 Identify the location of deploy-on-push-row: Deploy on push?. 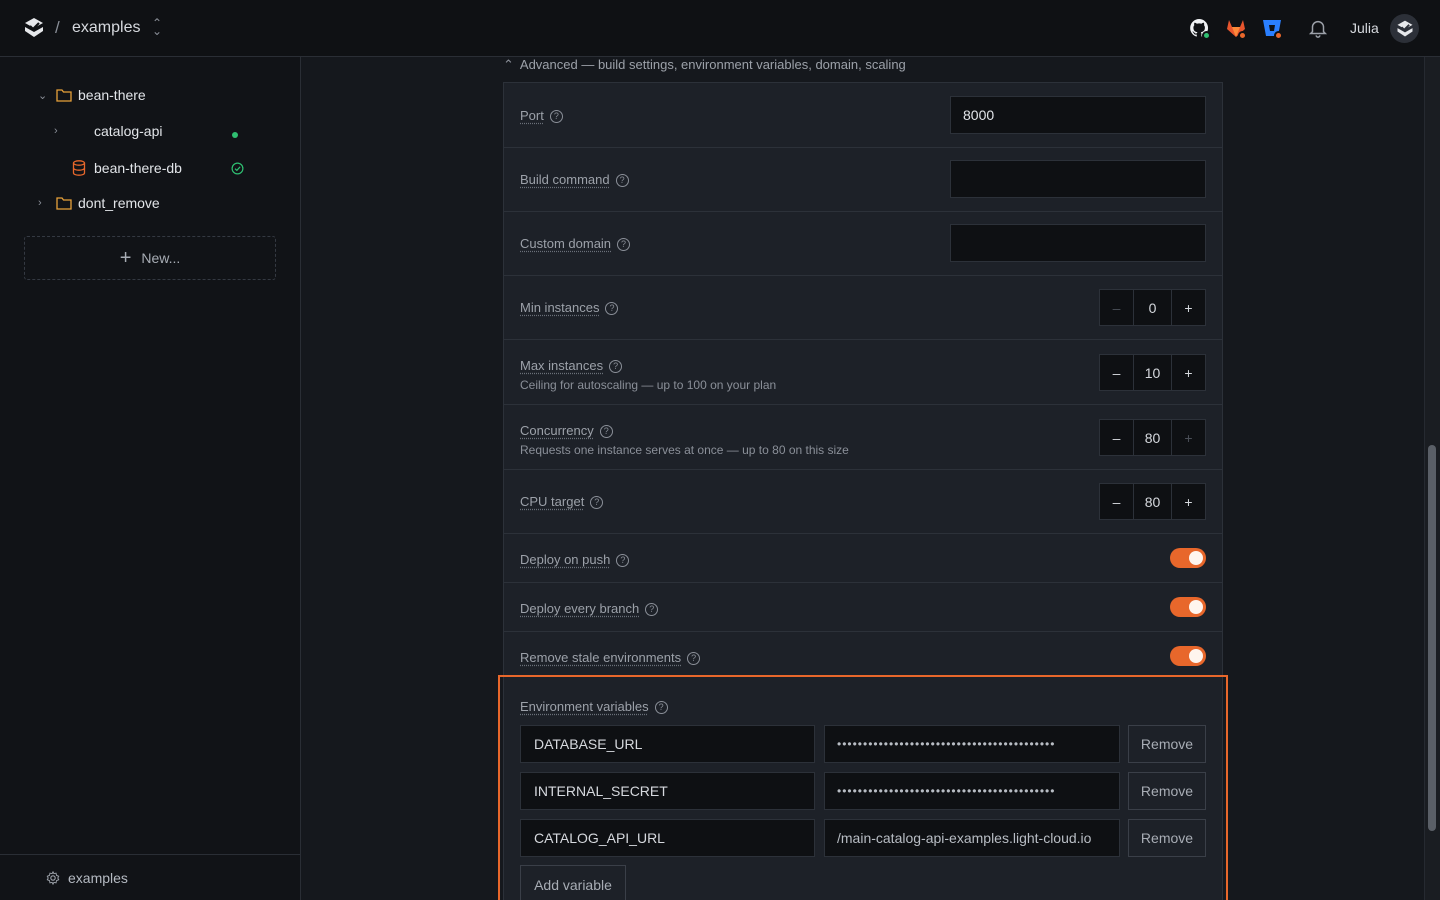
(863, 558).